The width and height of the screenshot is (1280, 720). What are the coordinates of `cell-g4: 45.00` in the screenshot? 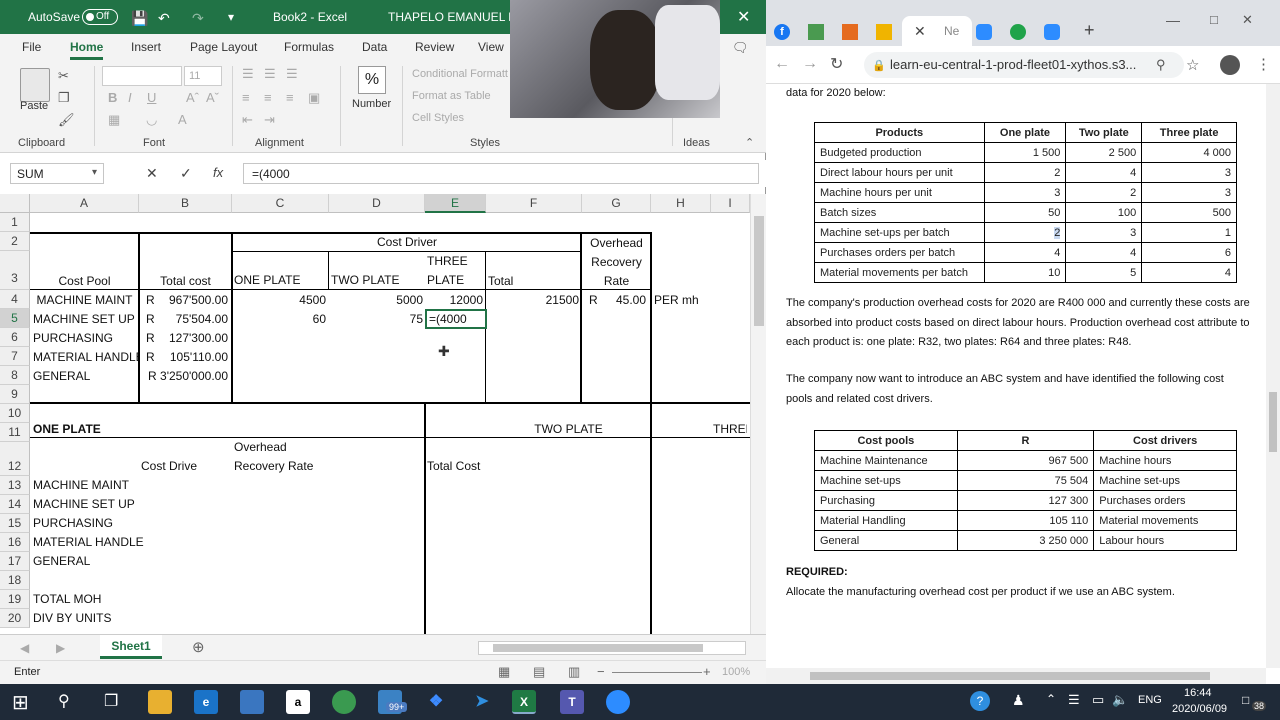 It's located at (614, 300).